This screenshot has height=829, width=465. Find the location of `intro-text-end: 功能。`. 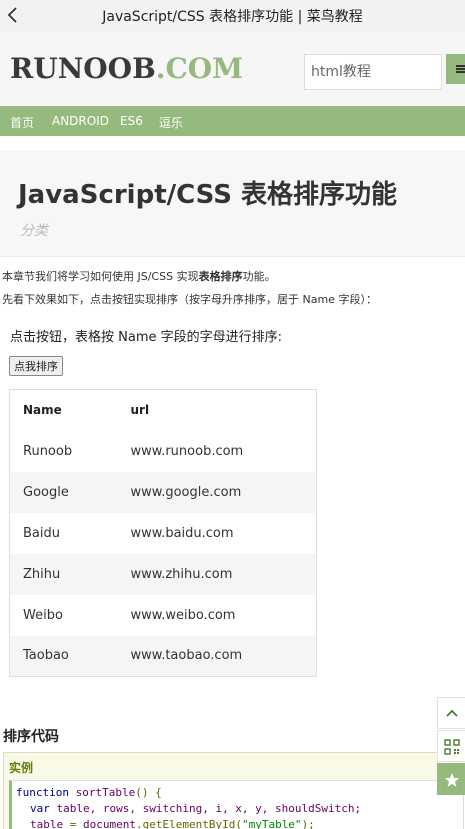

intro-text-end: 功能。 is located at coordinates (259, 276).